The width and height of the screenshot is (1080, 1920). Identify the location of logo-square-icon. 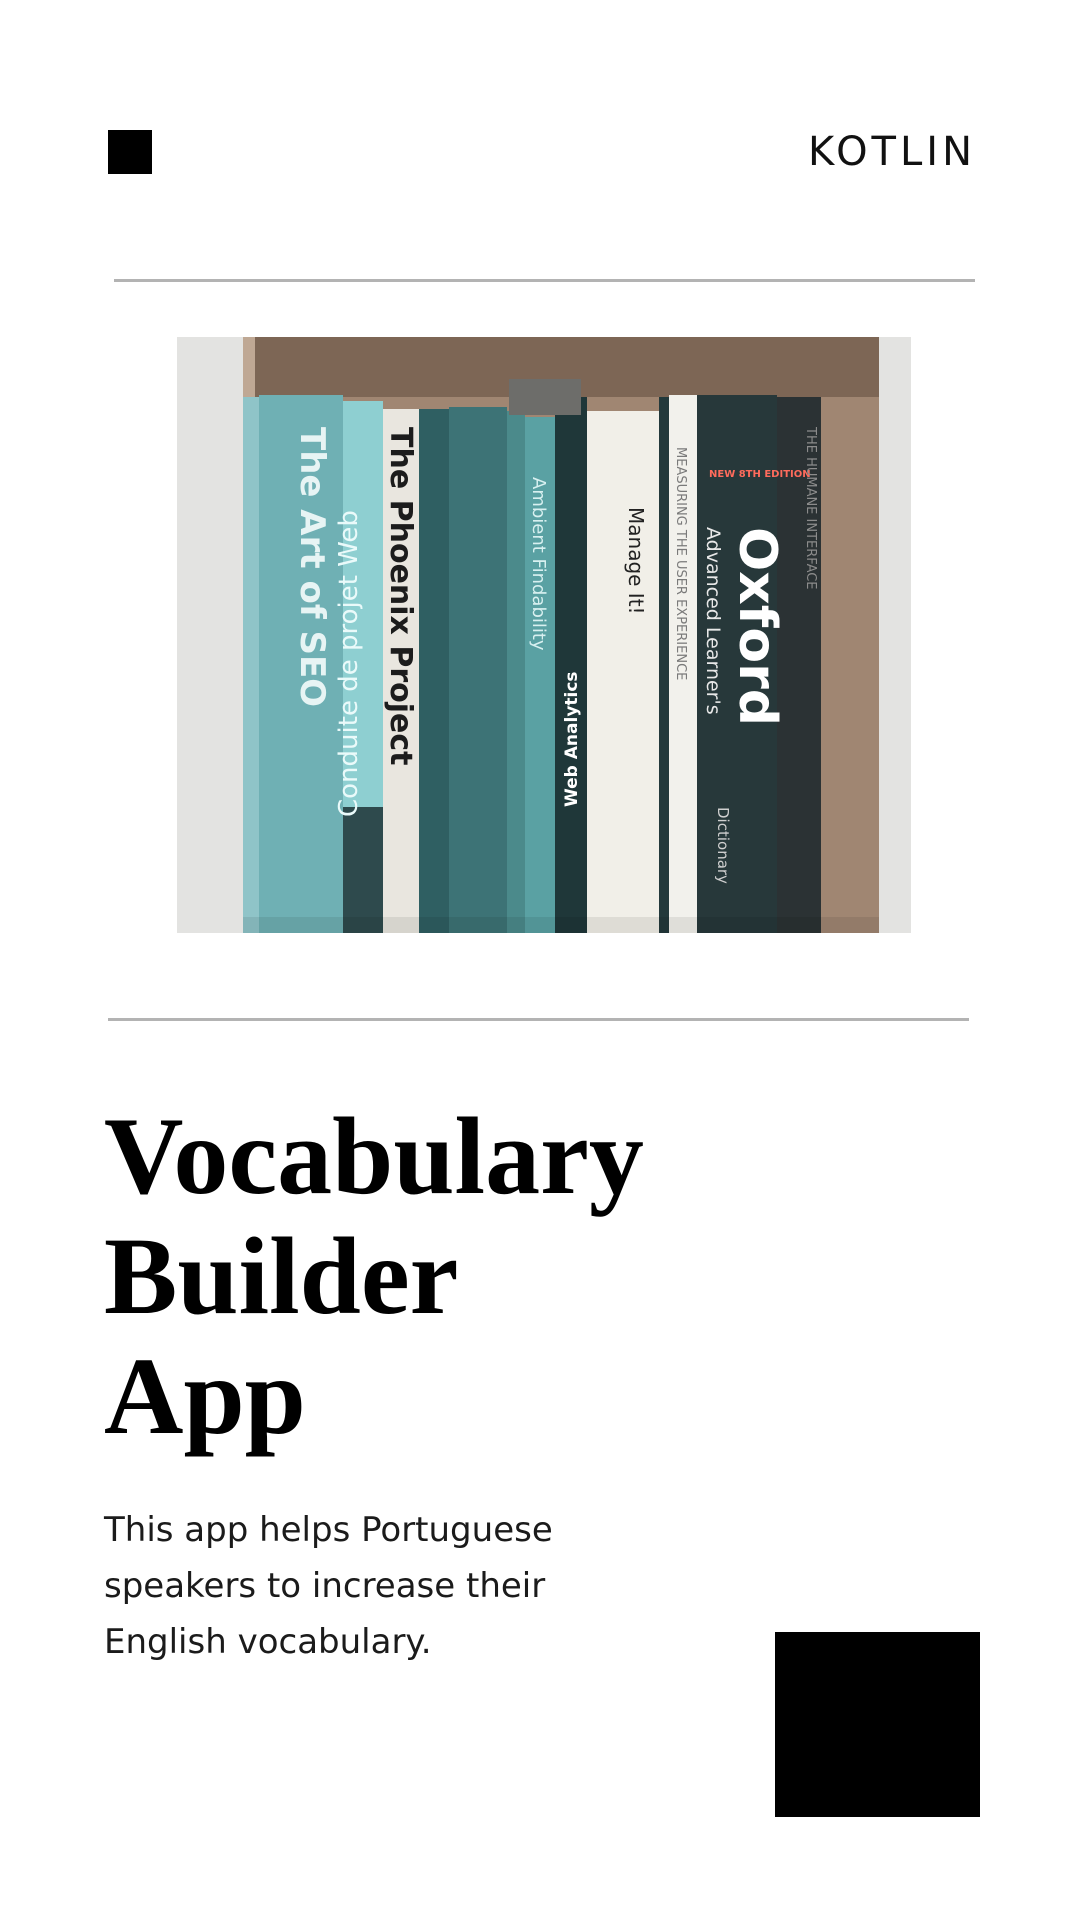
(130, 152).